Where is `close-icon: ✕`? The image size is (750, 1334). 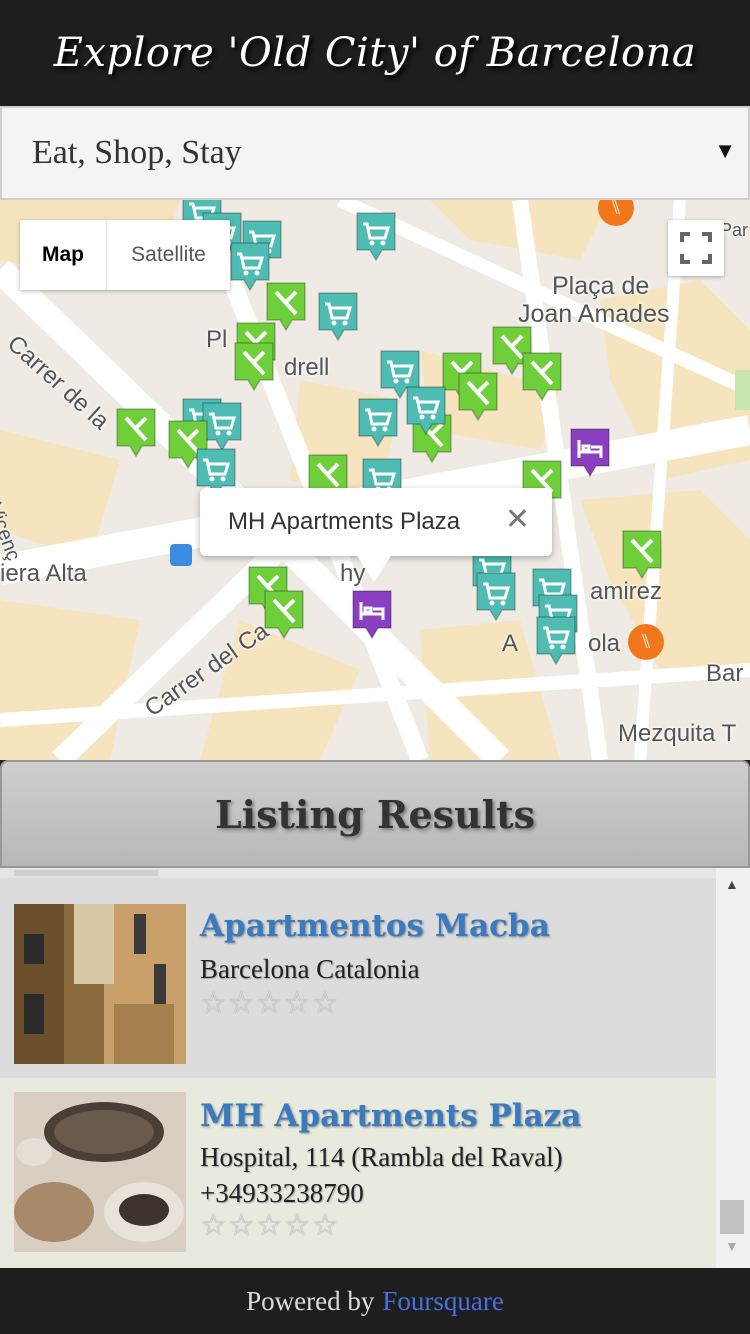
close-icon: ✕ is located at coordinates (517, 519).